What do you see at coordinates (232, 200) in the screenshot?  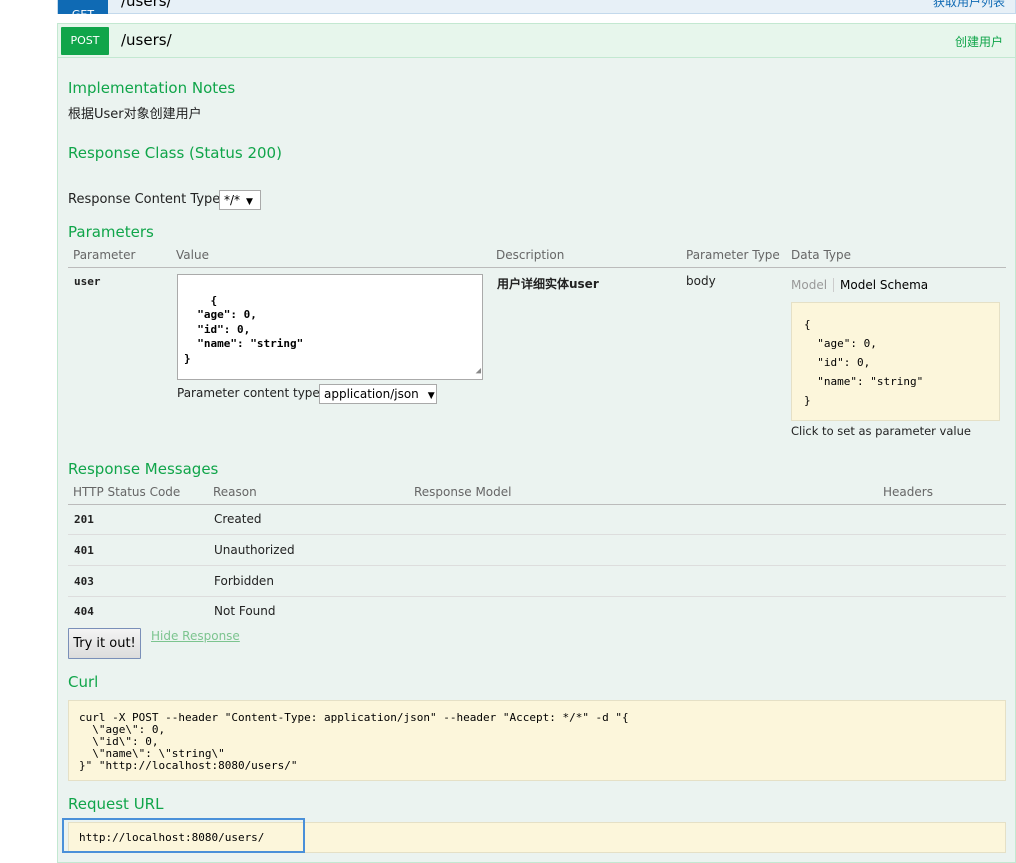 I see `response-content-type-value: */*` at bounding box center [232, 200].